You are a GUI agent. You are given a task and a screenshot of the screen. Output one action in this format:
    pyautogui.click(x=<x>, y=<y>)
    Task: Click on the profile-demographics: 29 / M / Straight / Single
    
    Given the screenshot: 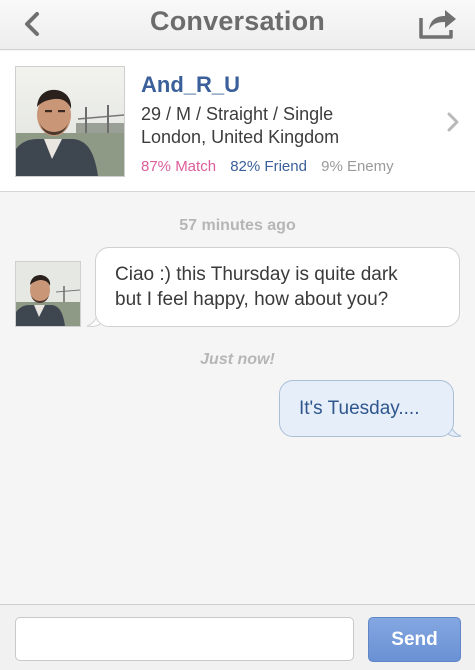 What is the action you would take?
    pyautogui.click(x=237, y=114)
    